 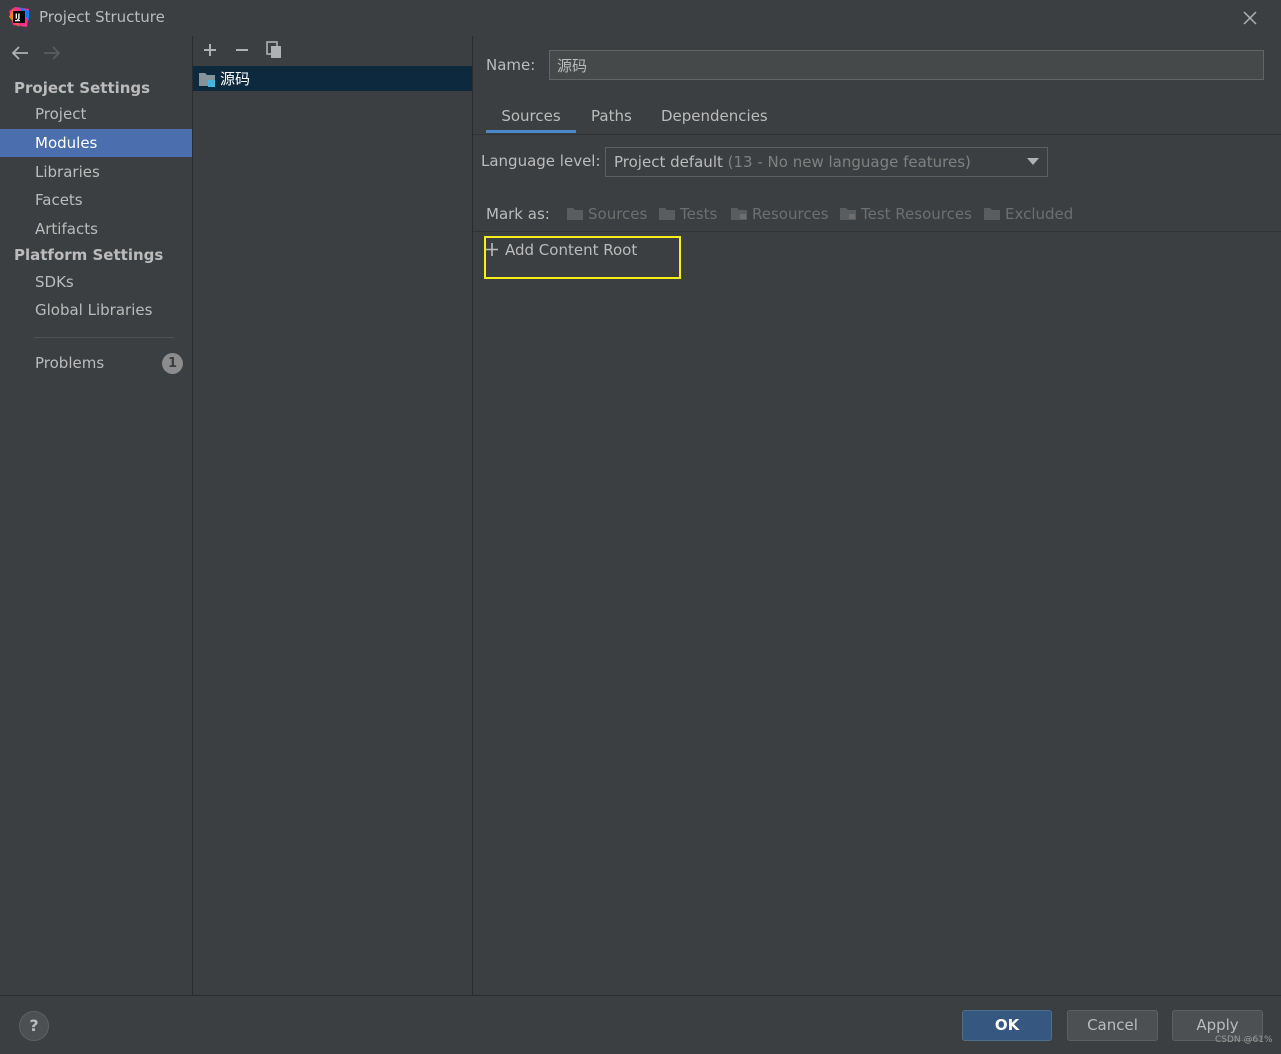 What do you see at coordinates (916, 214) in the screenshot?
I see `mark-as-test-resources-label: Test Resources` at bounding box center [916, 214].